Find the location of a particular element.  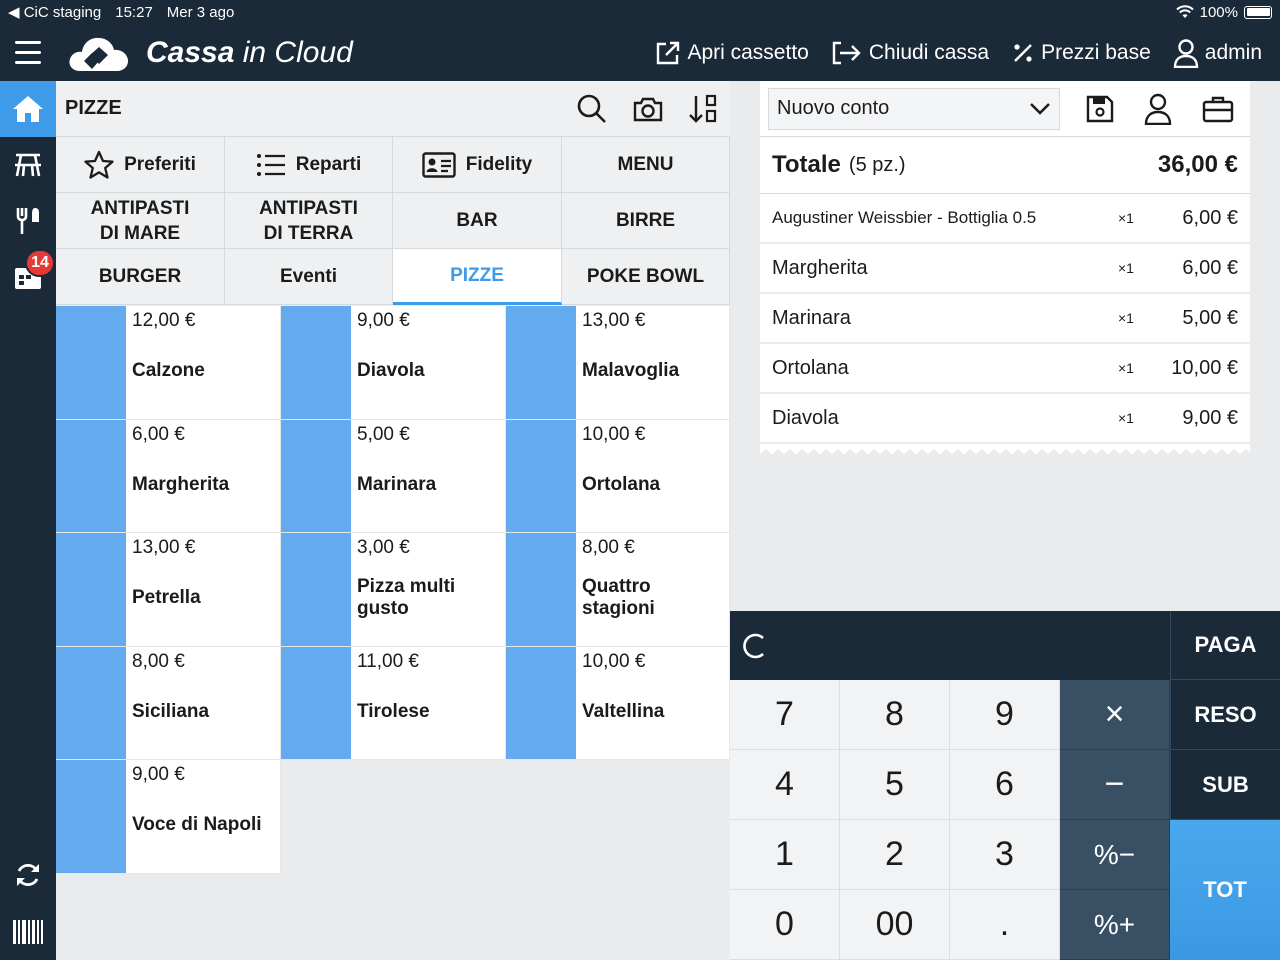

user-menu-button: admin is located at coordinates (1217, 53).